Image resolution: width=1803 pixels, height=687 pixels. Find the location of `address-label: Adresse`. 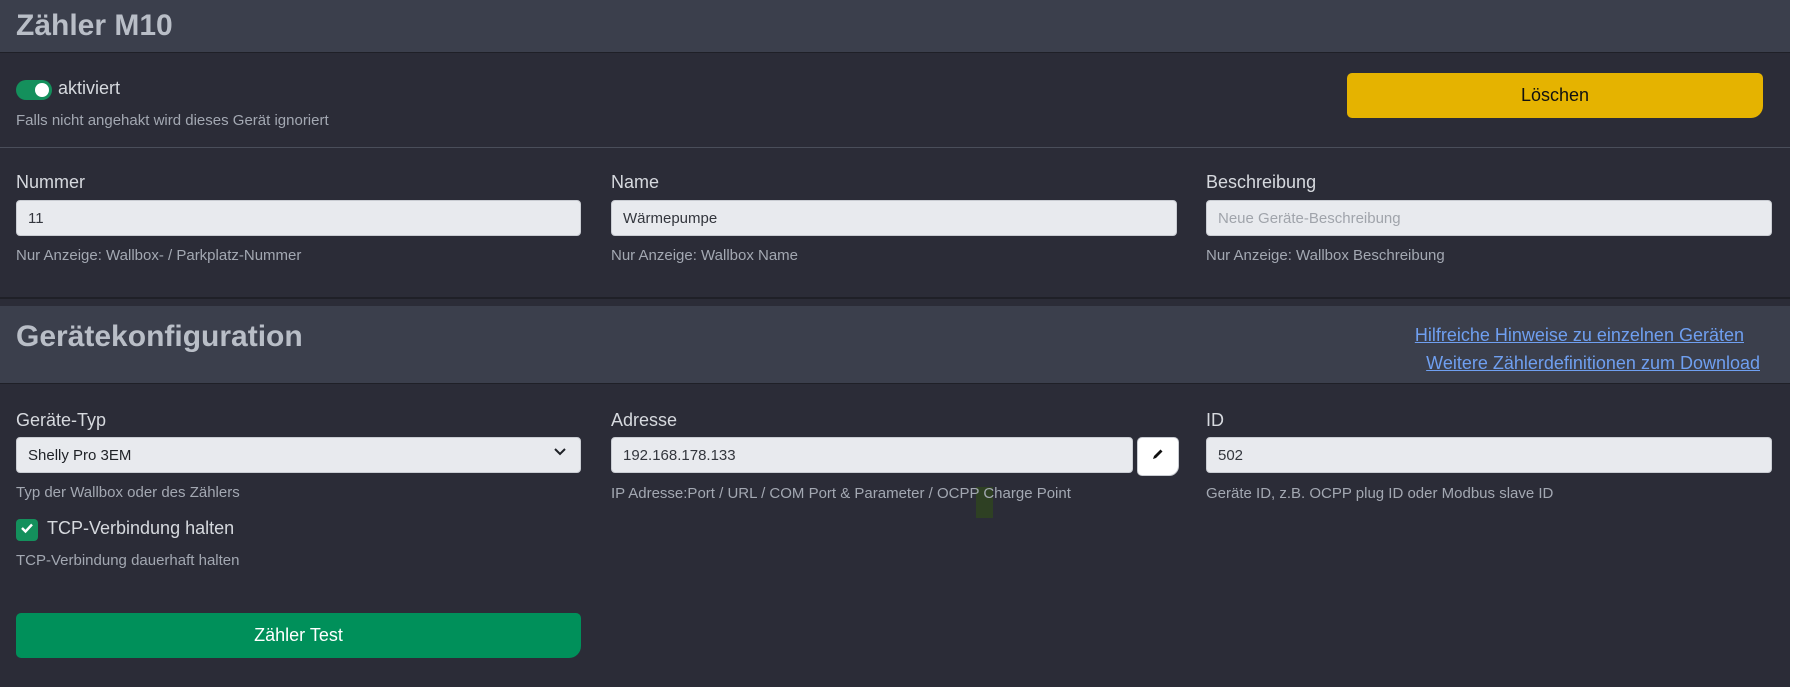

address-label: Adresse is located at coordinates (644, 420).